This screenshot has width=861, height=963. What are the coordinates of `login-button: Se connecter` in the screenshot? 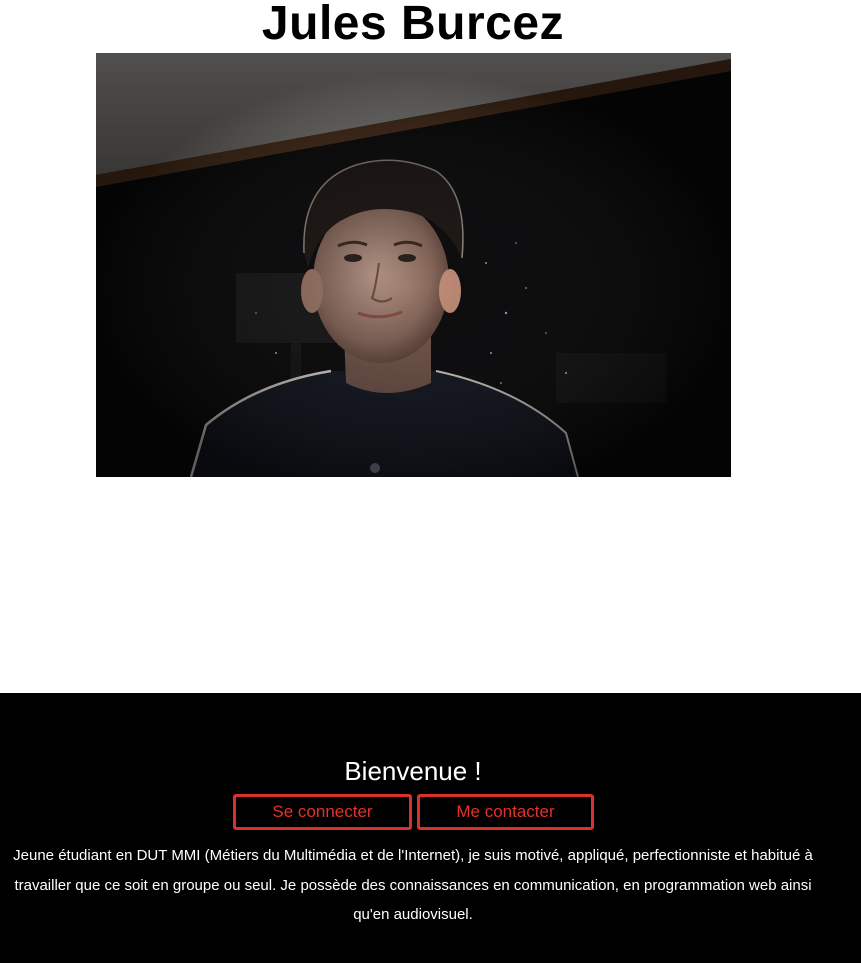 It's located at (322, 812).